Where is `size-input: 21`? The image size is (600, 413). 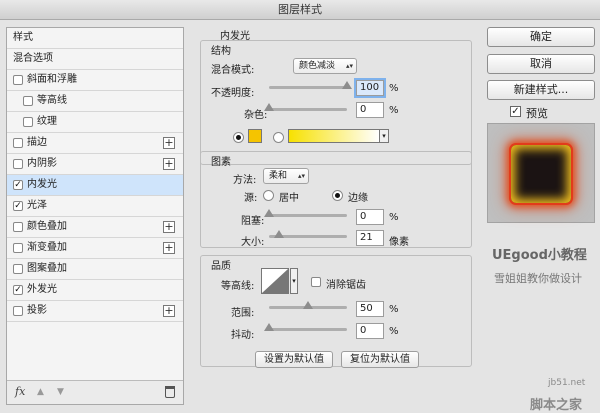 size-input: 21 is located at coordinates (370, 238).